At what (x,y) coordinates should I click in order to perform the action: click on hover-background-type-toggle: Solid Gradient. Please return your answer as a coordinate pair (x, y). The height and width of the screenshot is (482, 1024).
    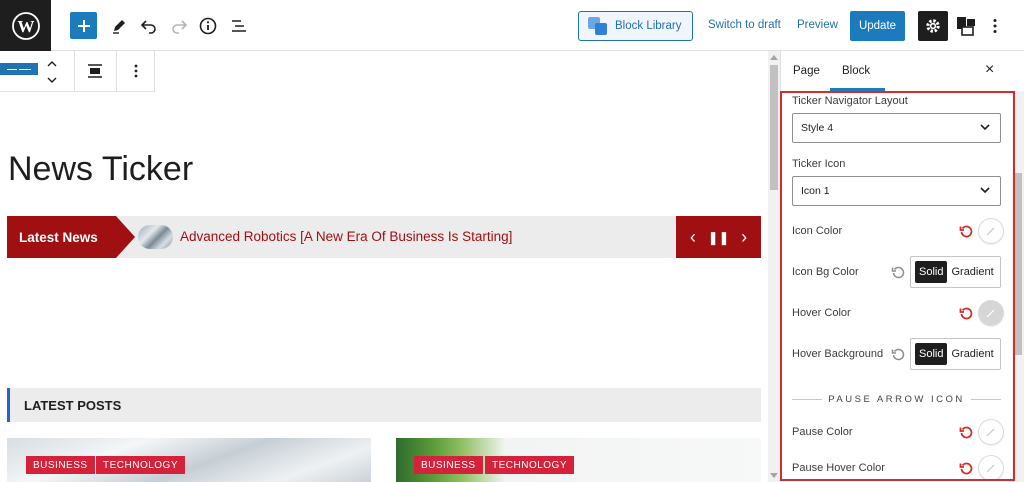
    Looking at the image, I should click on (955, 354).